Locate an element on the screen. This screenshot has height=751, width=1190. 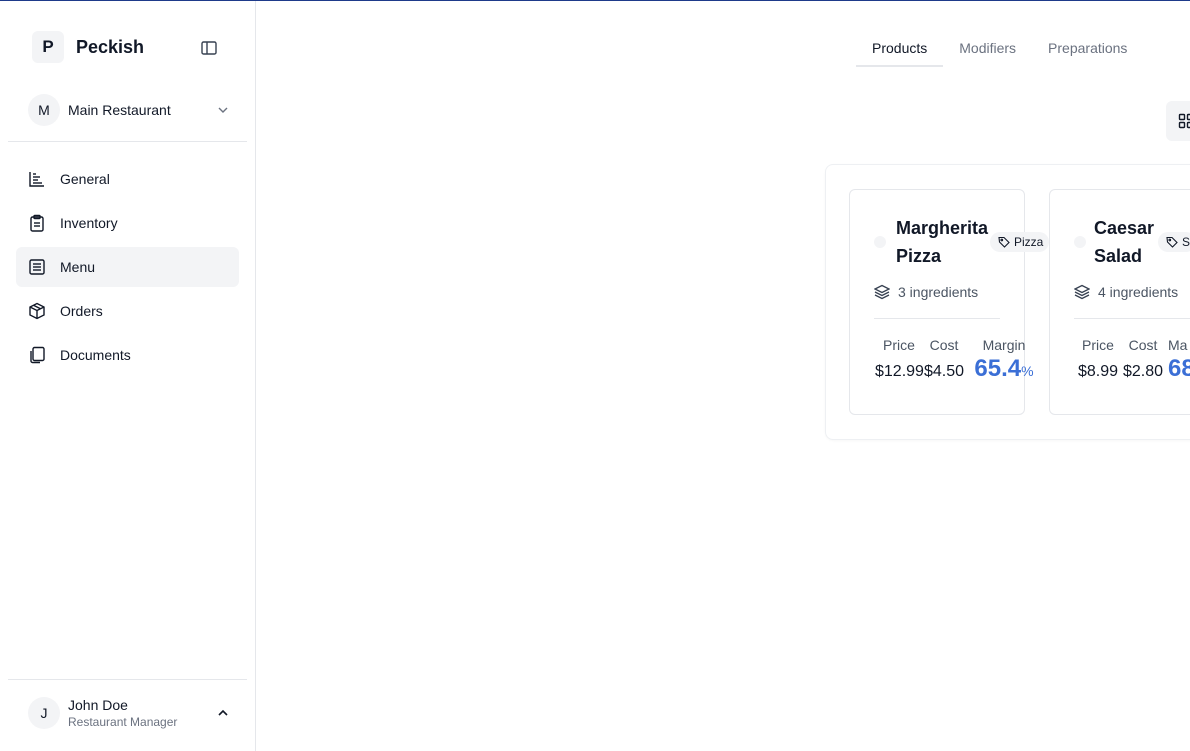
avatar: J is located at coordinates (44, 713).